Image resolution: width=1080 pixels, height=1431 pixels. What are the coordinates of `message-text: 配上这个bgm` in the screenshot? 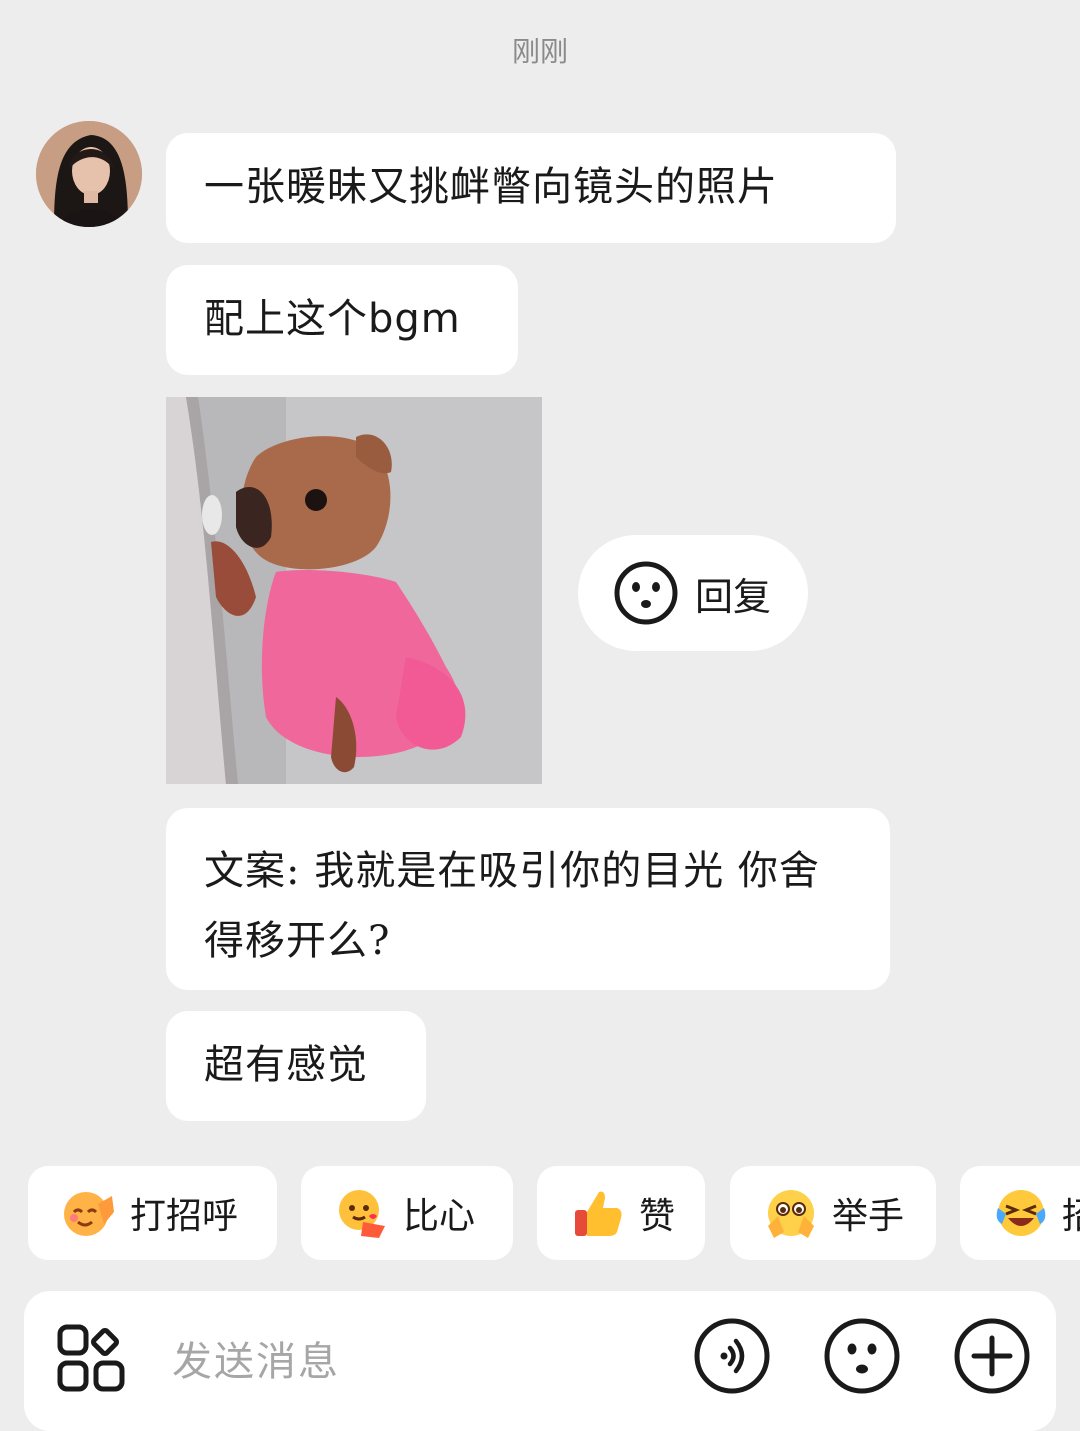 It's located at (332, 319).